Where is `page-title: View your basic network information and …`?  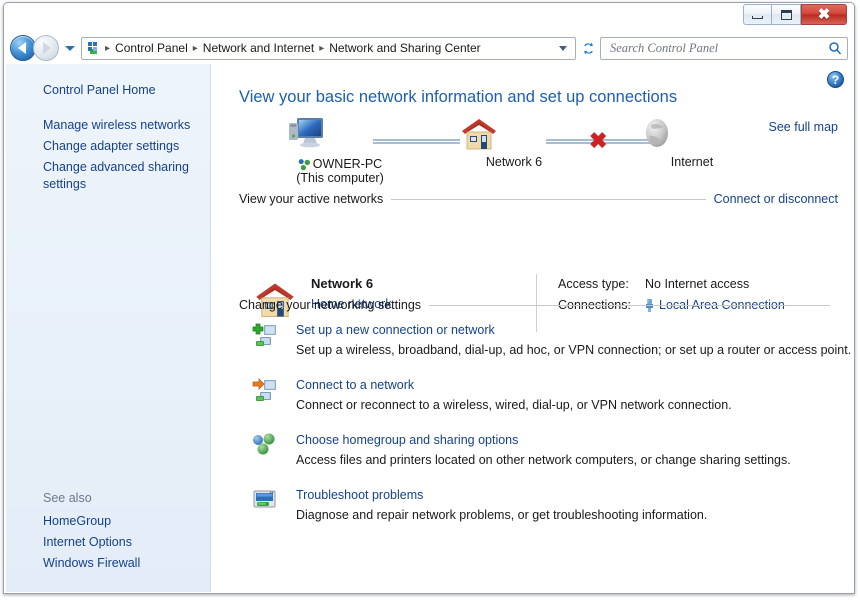
page-title: View your basic network information and … is located at coordinates (458, 97).